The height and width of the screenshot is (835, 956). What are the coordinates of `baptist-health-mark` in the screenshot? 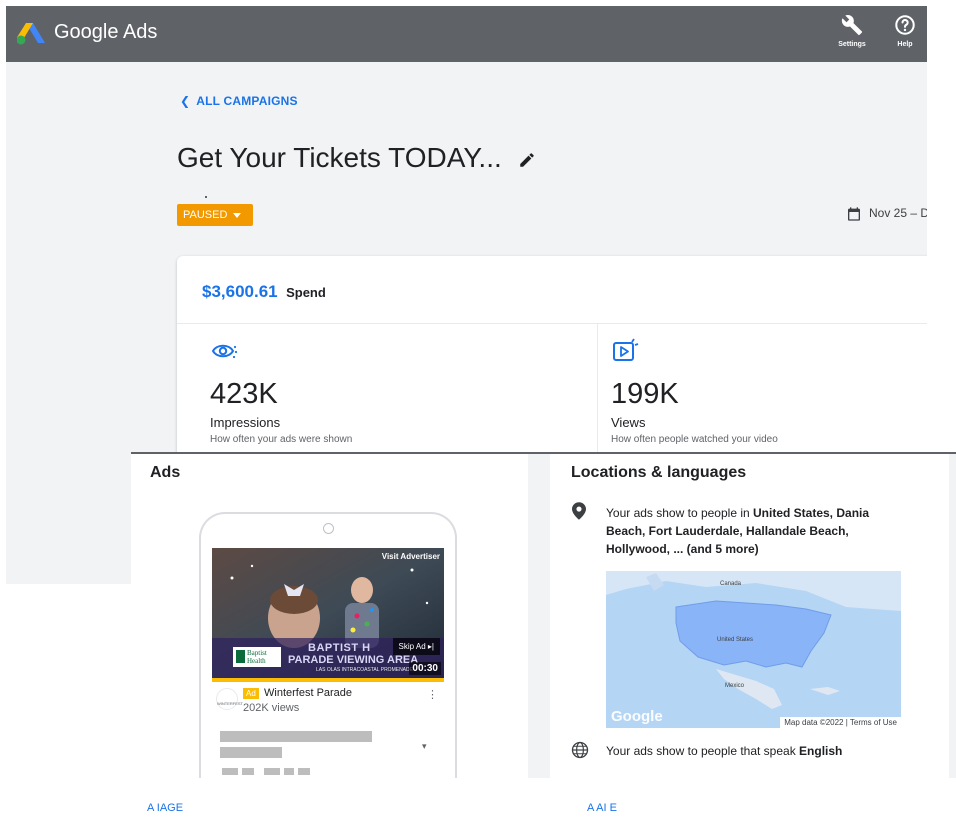 It's located at (240, 656).